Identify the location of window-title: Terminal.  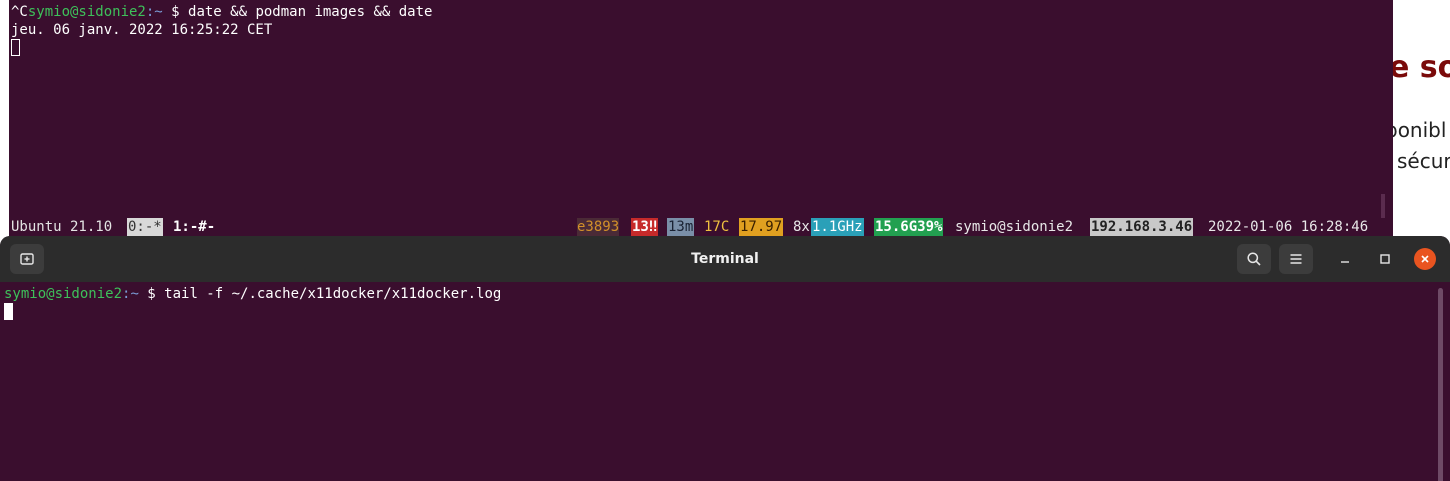
(725, 259).